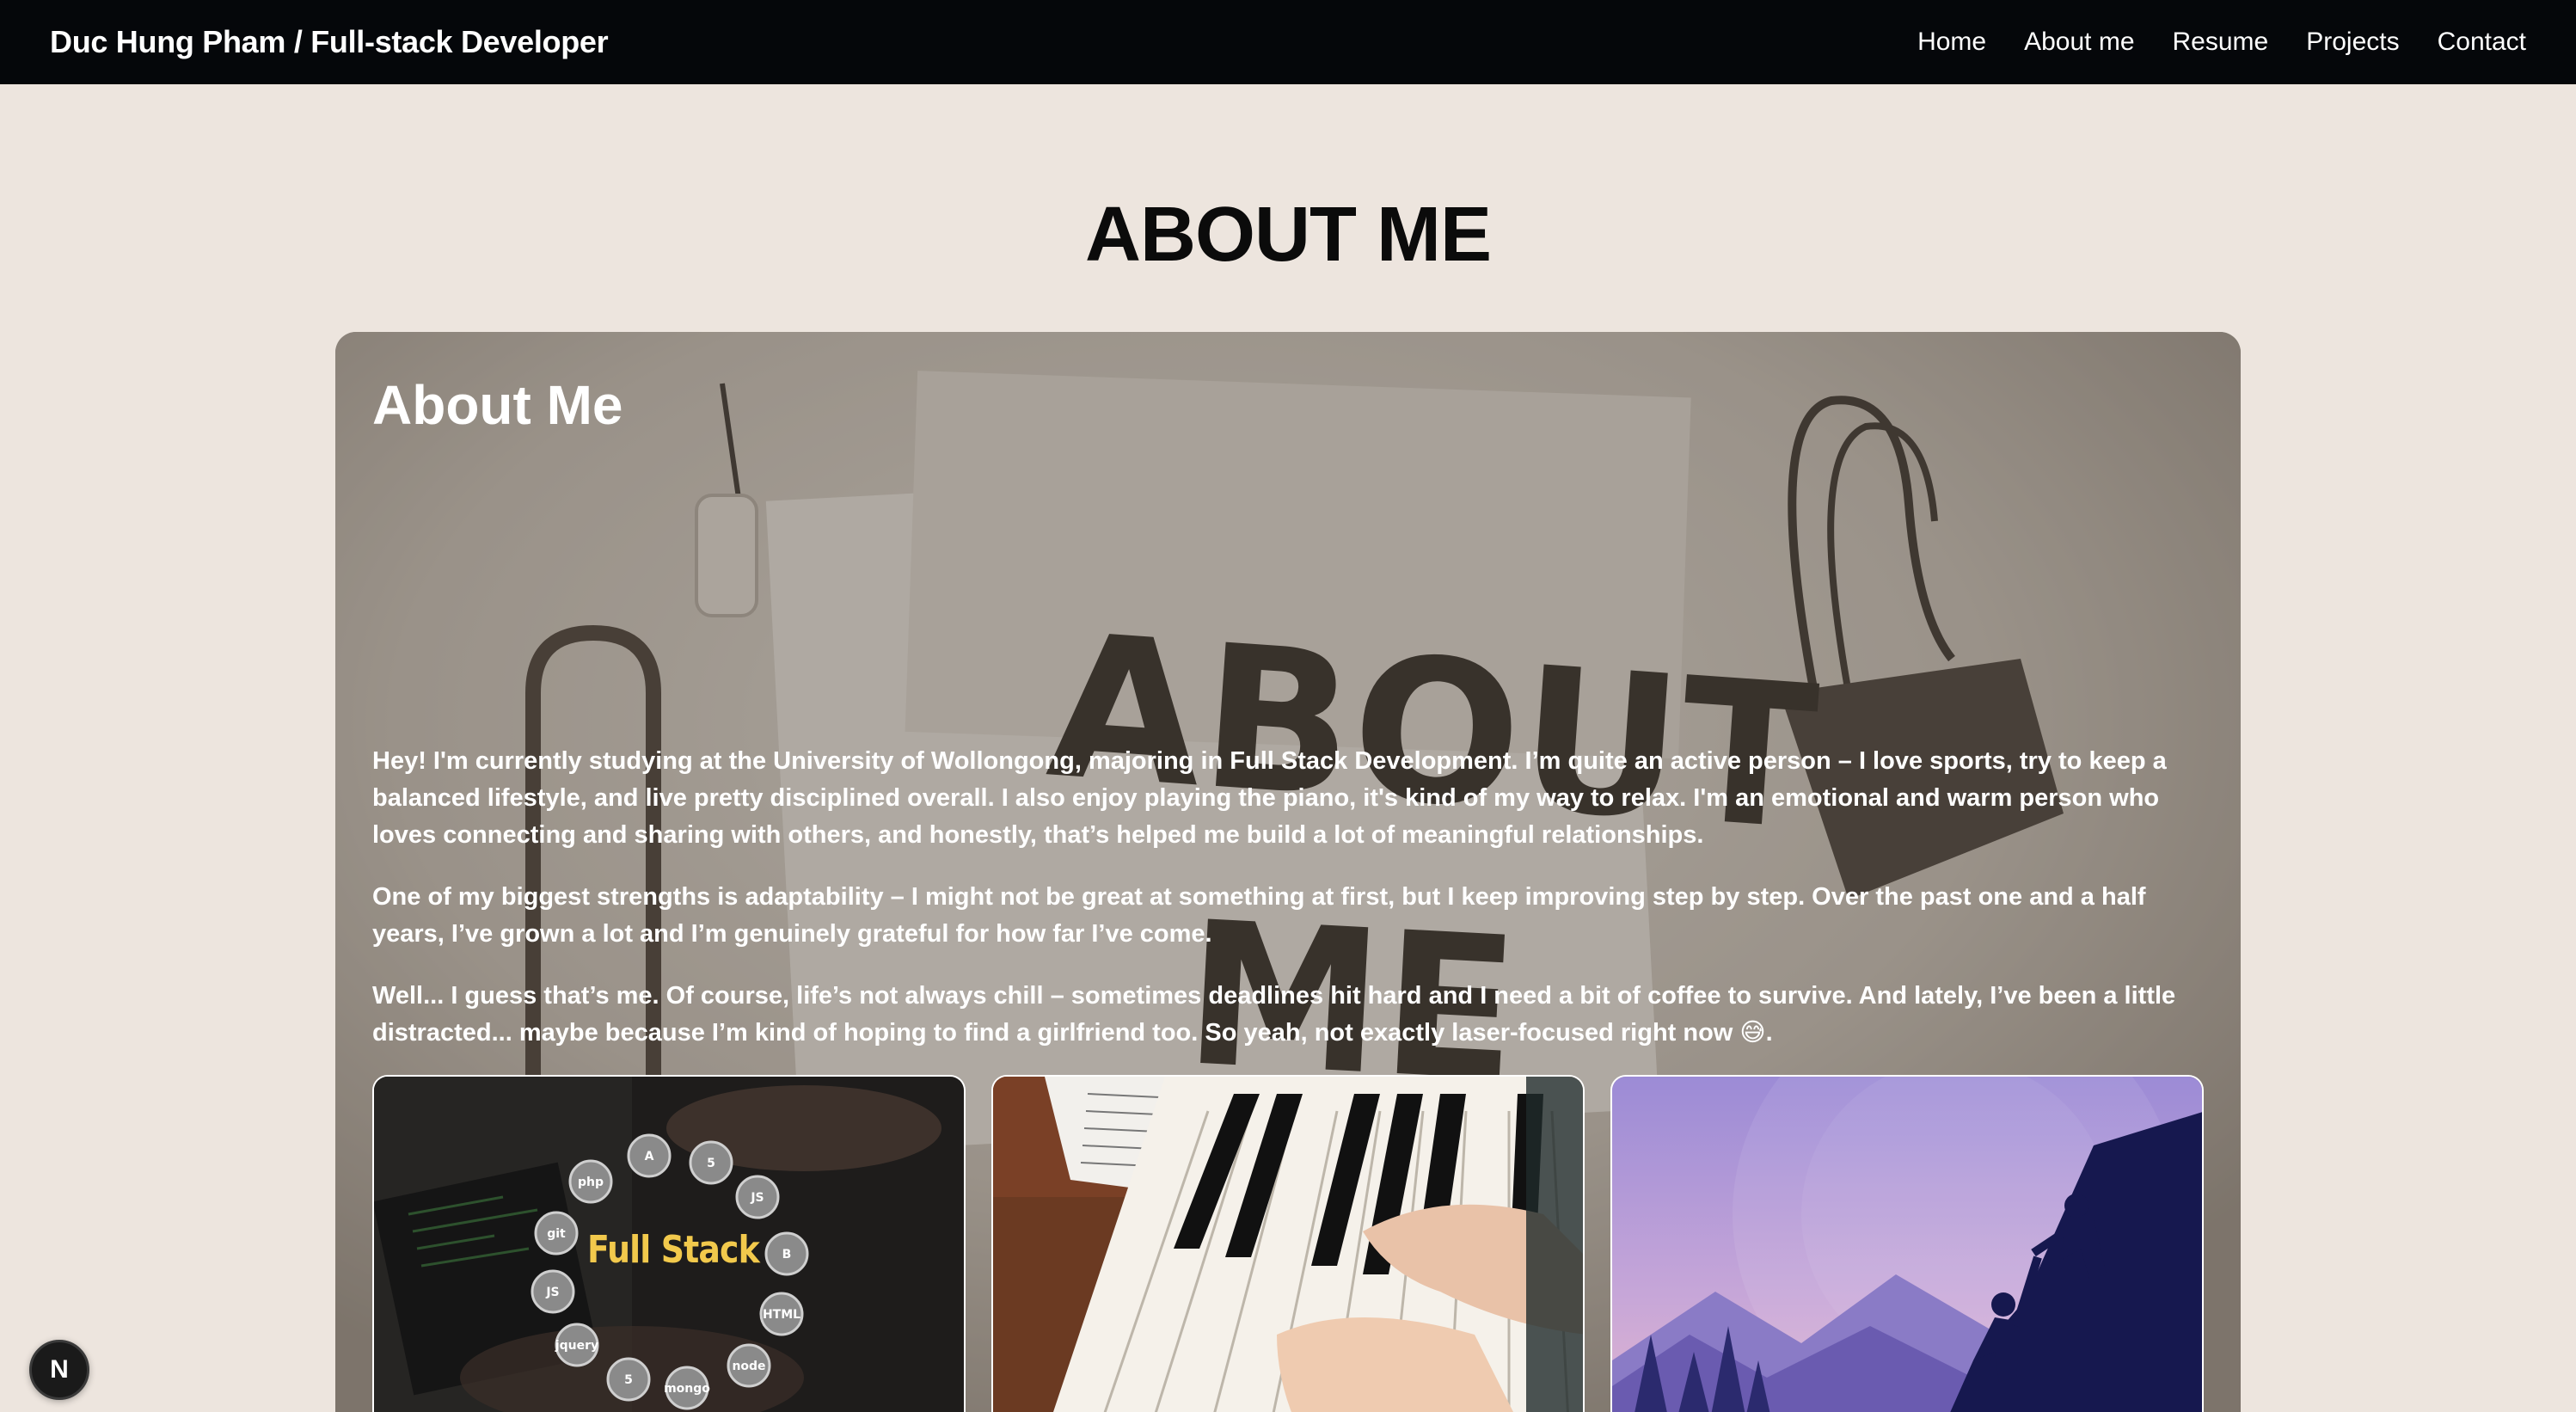 Image resolution: width=2576 pixels, height=1412 pixels. I want to click on brand-title: Duc Hung Pham / Full-stack Developer, so click(329, 42).